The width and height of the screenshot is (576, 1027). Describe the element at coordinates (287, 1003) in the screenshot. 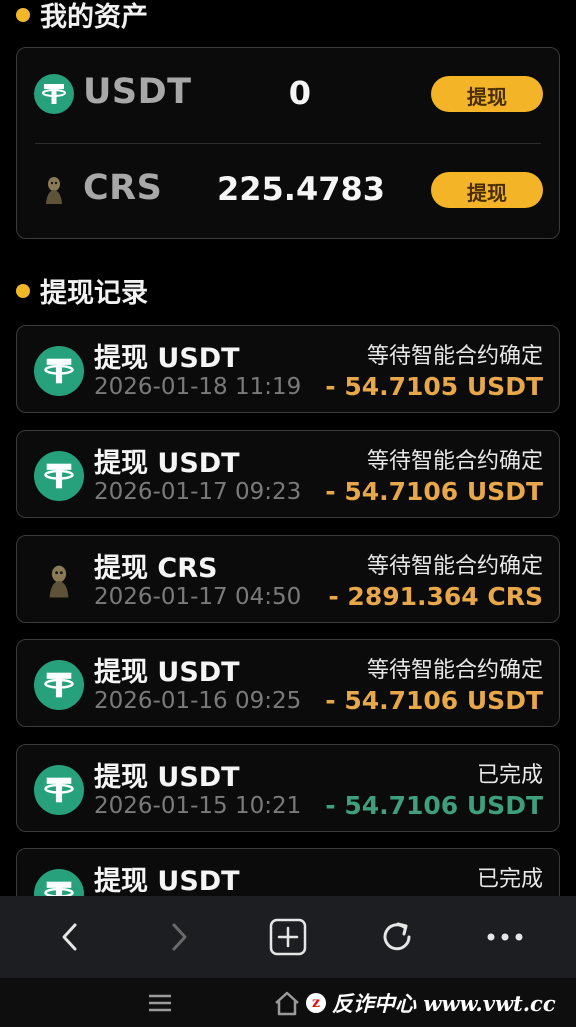

I see `home-icon` at that location.